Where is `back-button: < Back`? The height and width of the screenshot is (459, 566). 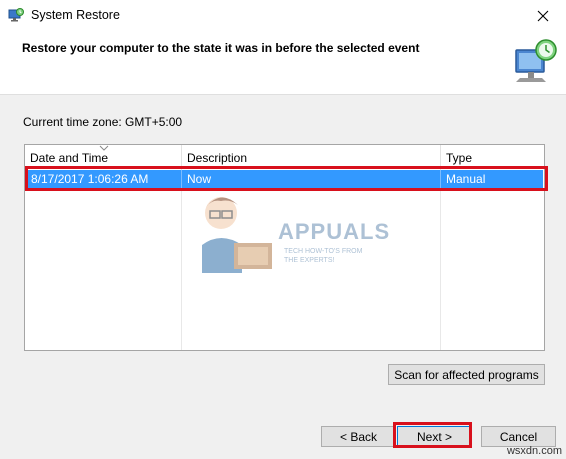
back-button: < Back is located at coordinates (358, 436).